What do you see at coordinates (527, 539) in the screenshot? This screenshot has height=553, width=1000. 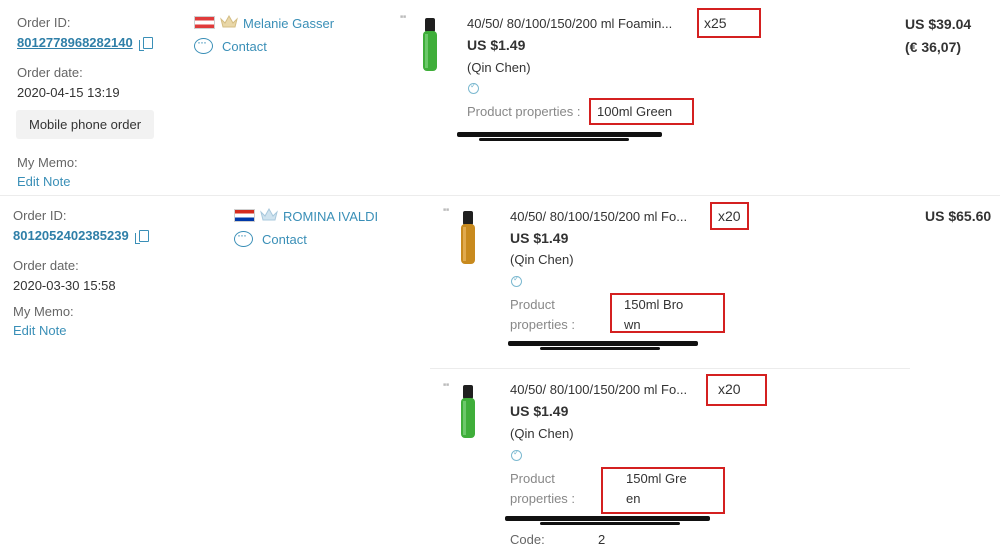 I see `code-label: Code:` at bounding box center [527, 539].